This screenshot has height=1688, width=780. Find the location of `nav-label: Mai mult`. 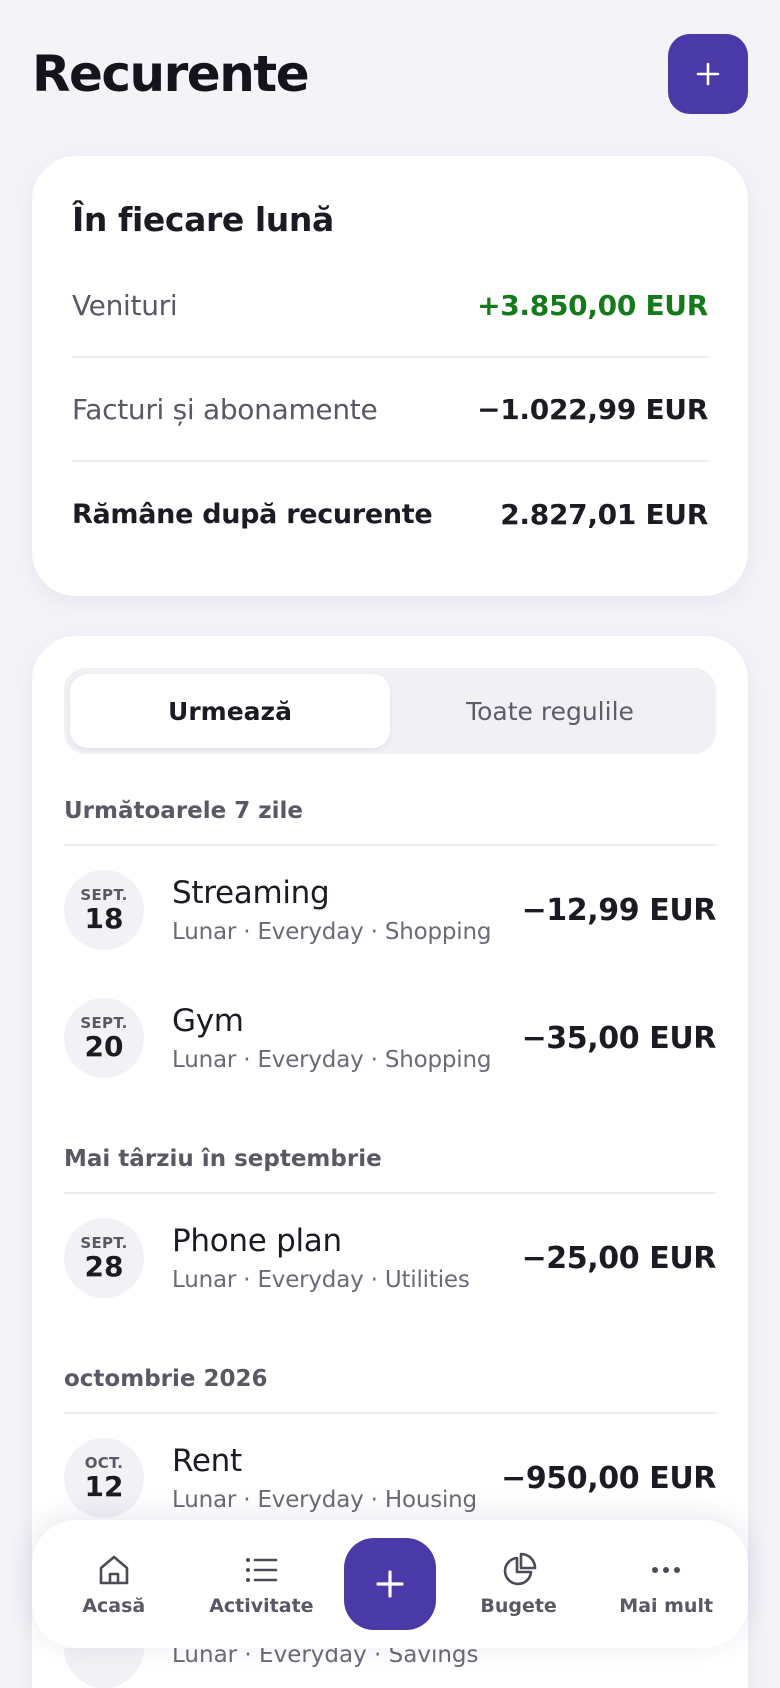

nav-label: Mai mult is located at coordinates (666, 1606).